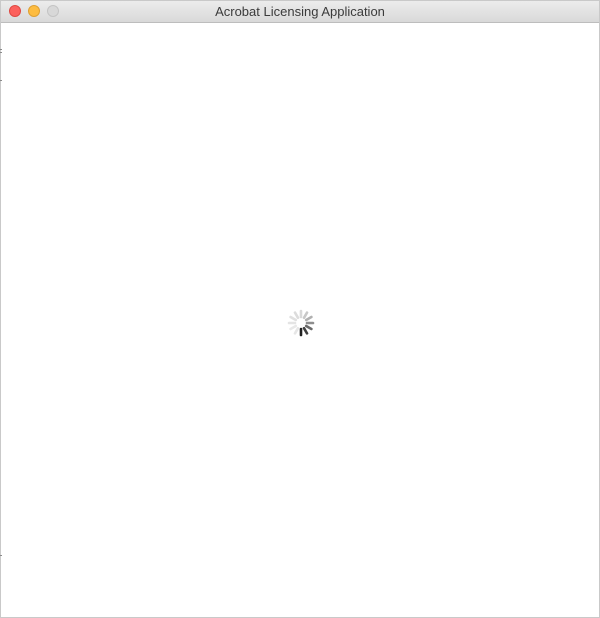  I want to click on title-bar: Acrobat Licensing Application, so click(300, 12).